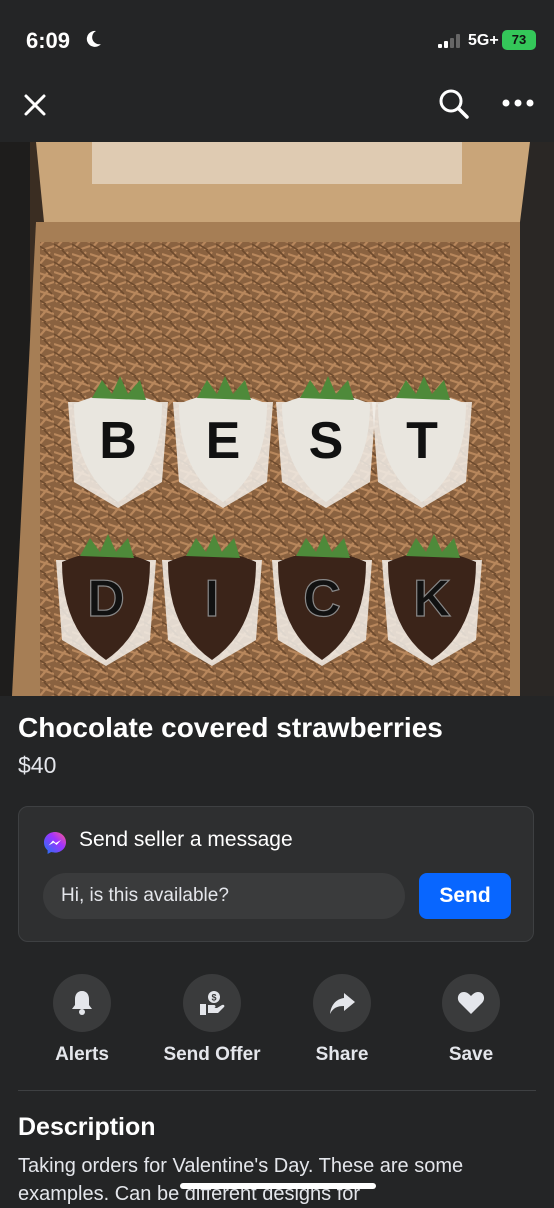 Image resolution: width=554 pixels, height=1208 pixels. Describe the element at coordinates (519, 40) in the screenshot. I see `battery-indicator: 73` at that location.